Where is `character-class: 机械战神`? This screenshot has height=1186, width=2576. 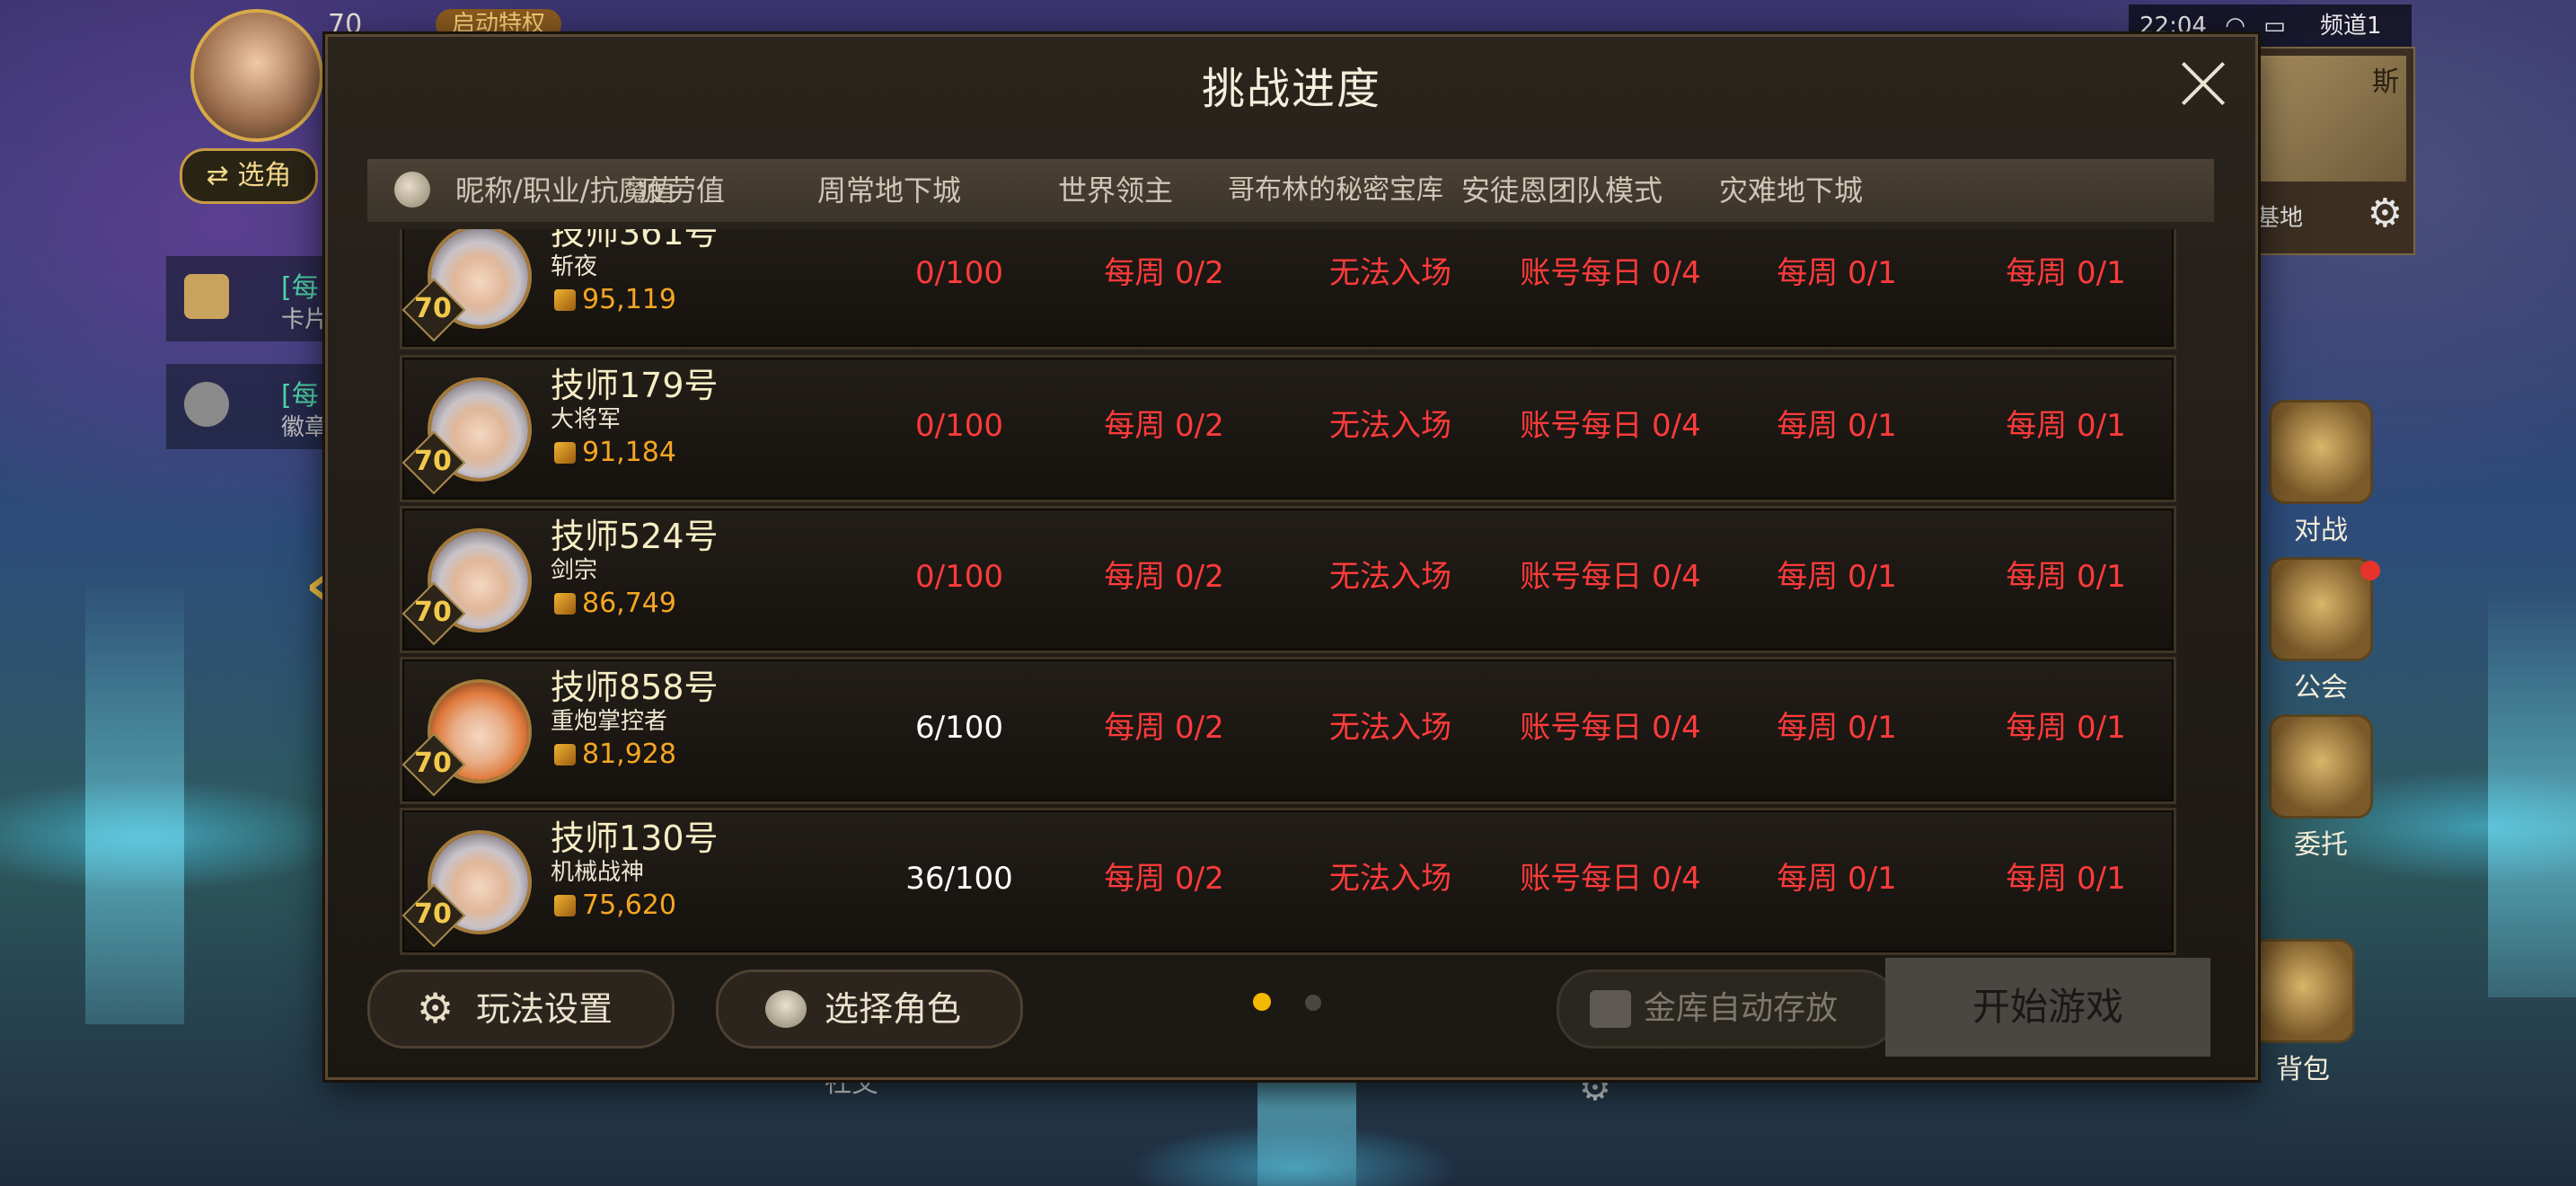
character-class: 机械战神 is located at coordinates (598, 872).